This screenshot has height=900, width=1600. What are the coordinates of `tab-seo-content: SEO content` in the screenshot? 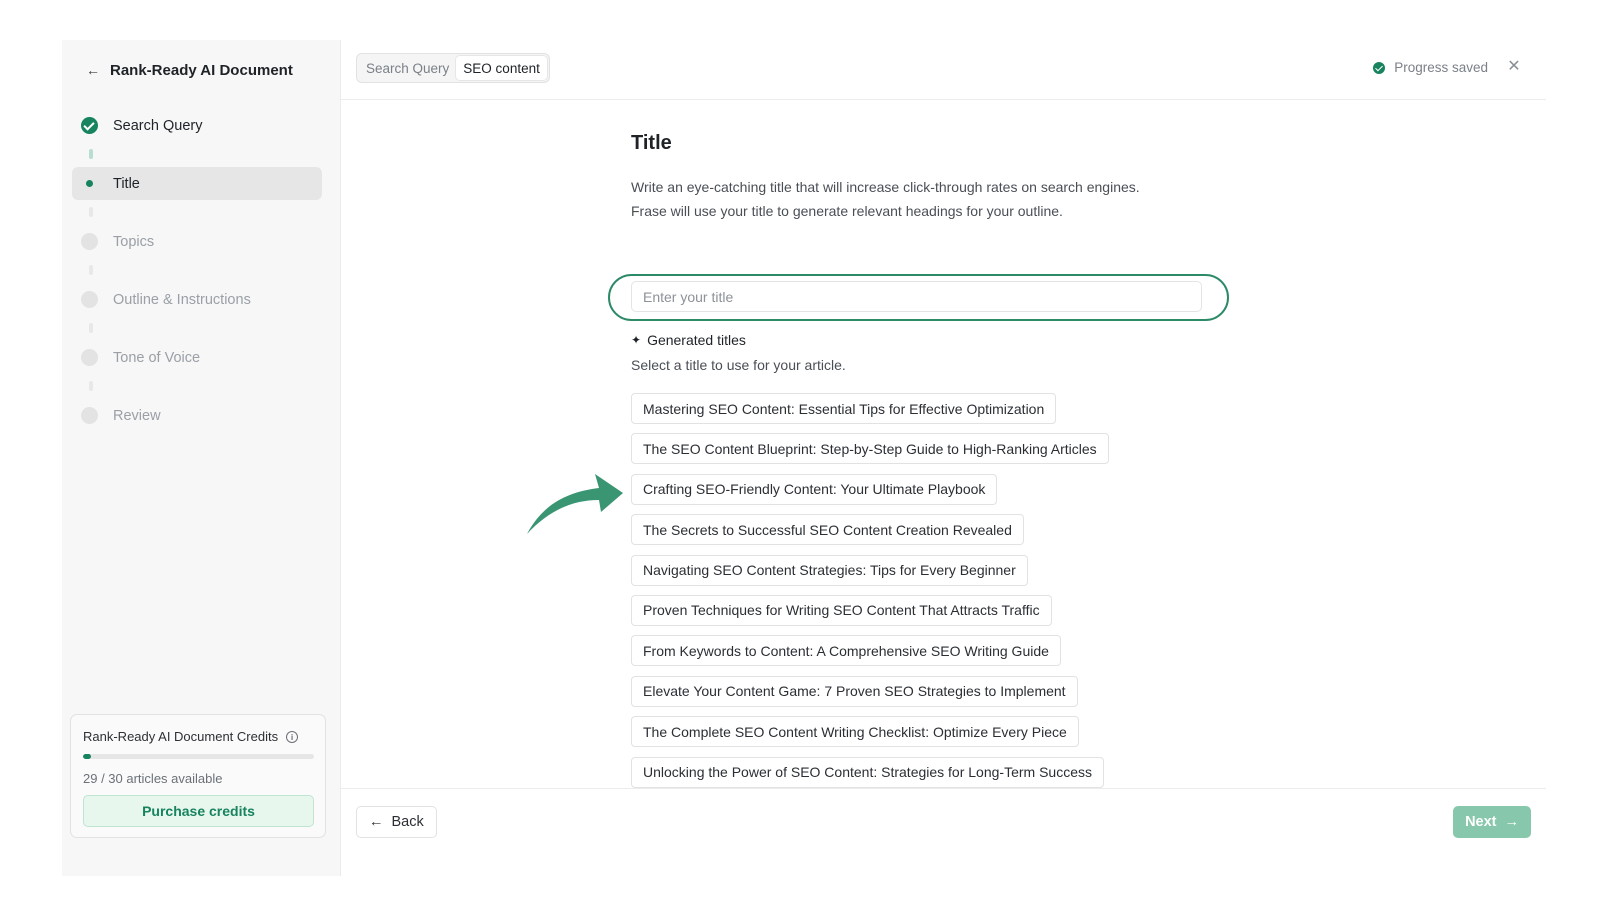 It's located at (501, 68).